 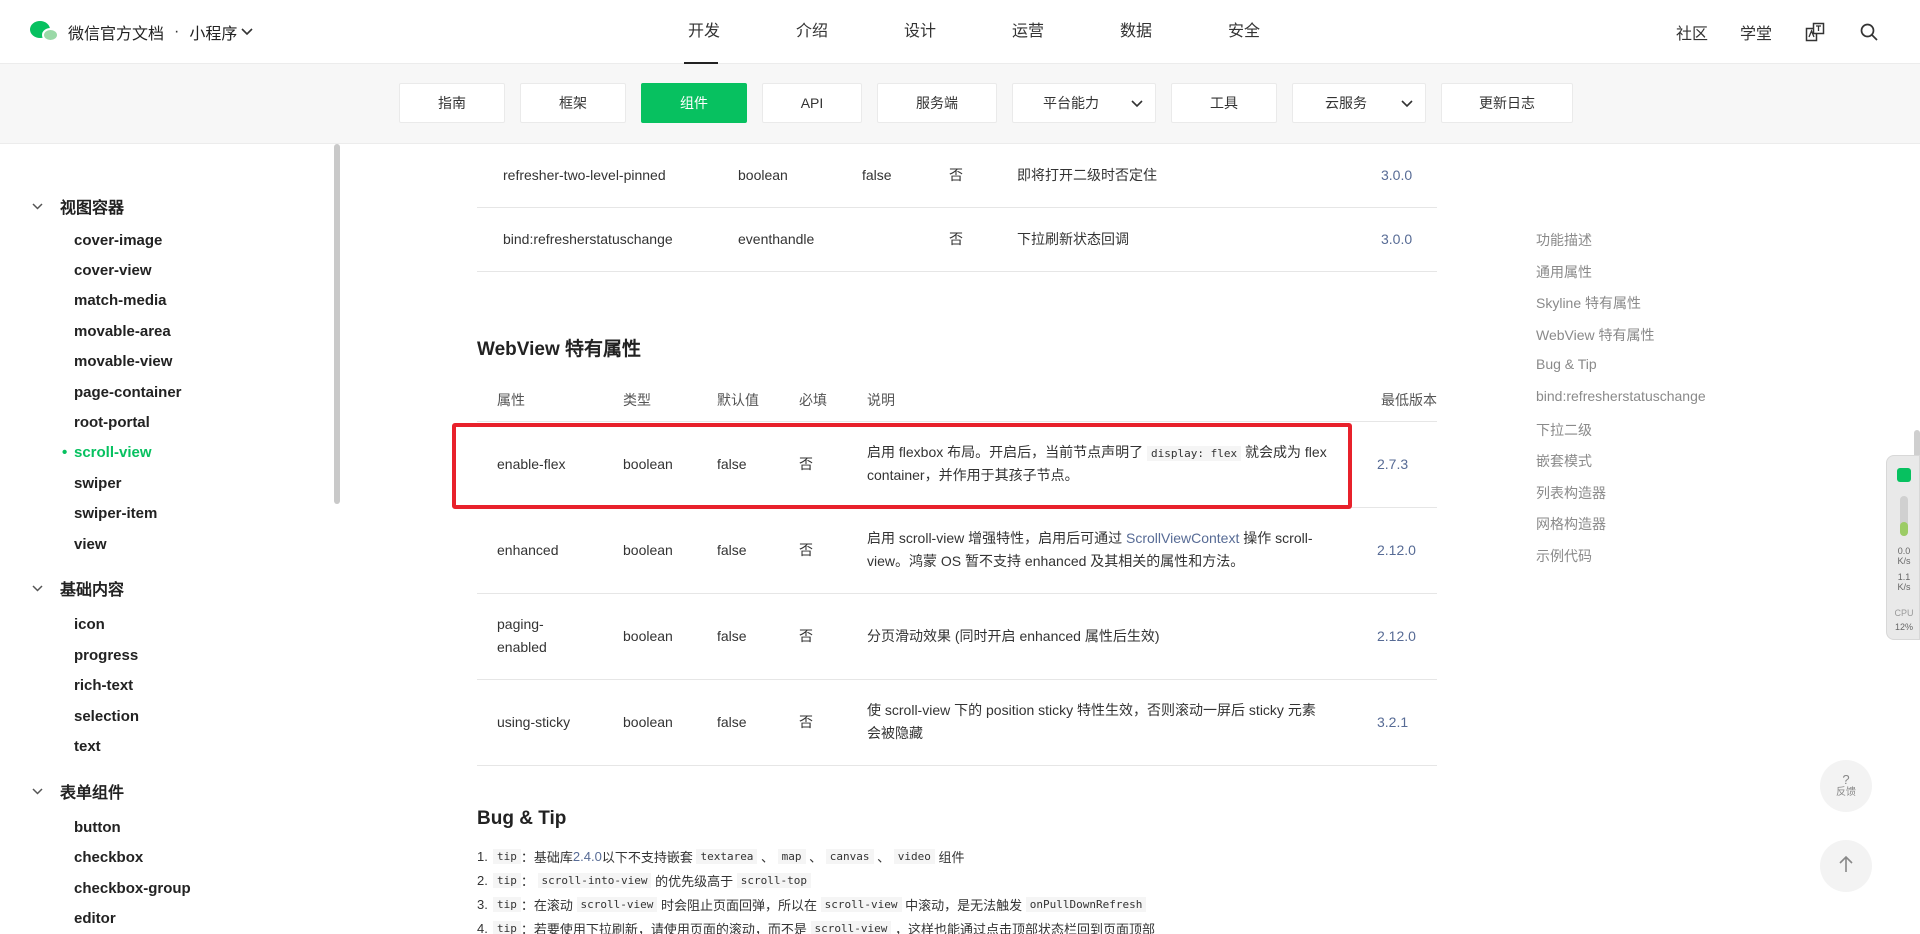 I want to click on highlight-box, so click(x=902, y=466).